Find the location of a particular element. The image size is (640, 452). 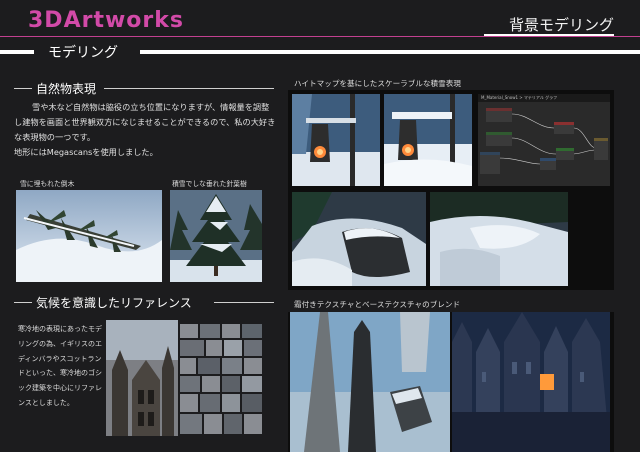

climate-heading-line-left is located at coordinates (23, 302).